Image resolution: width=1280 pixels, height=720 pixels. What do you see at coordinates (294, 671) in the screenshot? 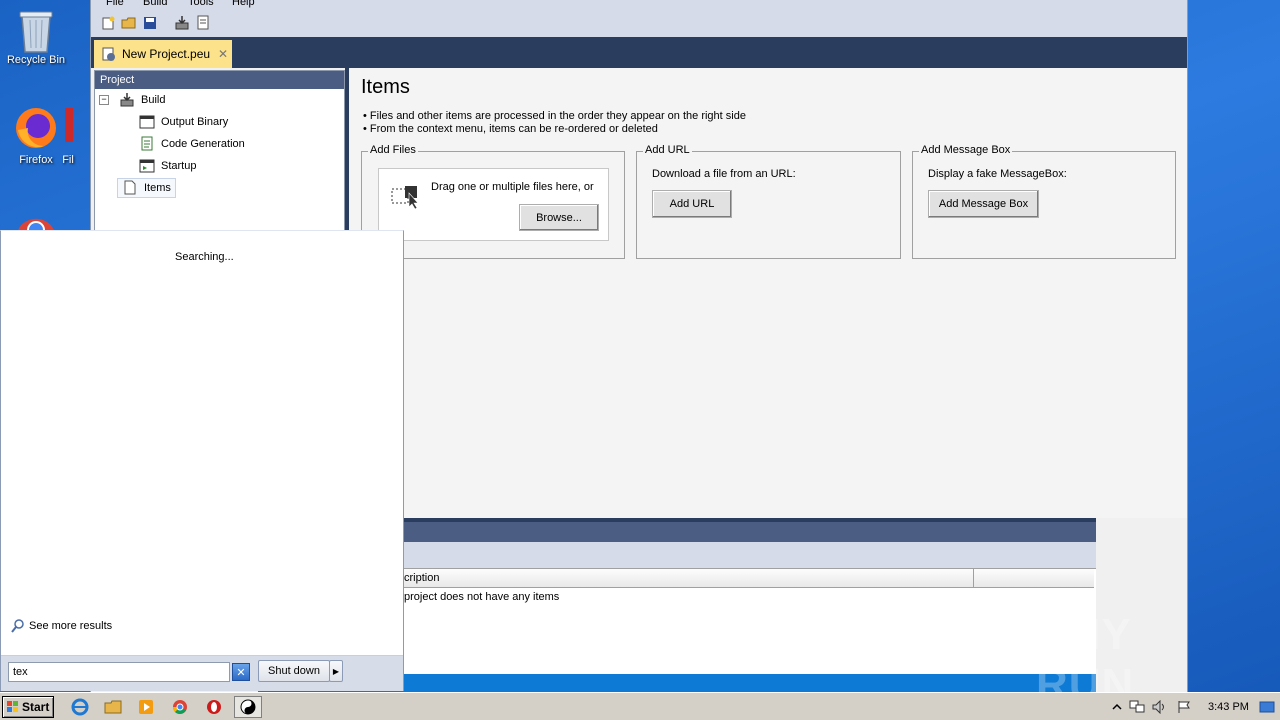
I see `shutdown-button: Shut down` at bounding box center [294, 671].